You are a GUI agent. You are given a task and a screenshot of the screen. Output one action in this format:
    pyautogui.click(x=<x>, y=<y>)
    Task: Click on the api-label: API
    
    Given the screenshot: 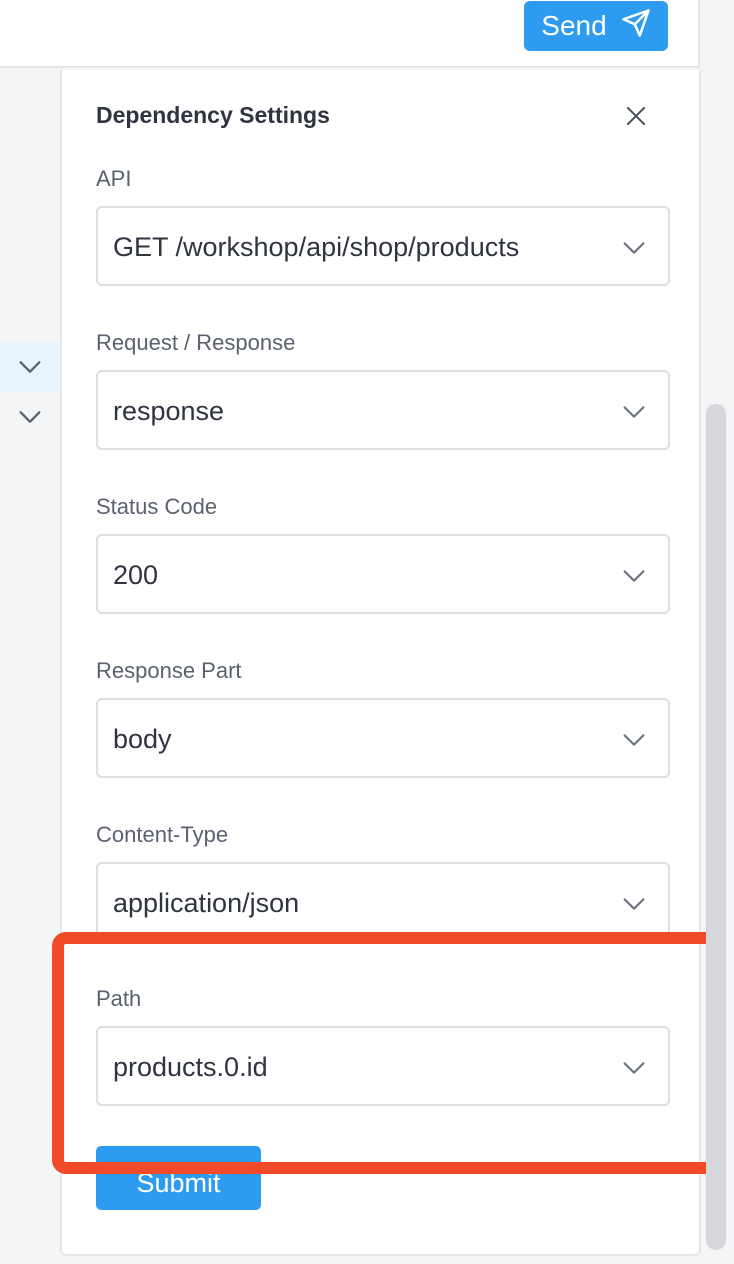 What is the action you would take?
    pyautogui.click(x=114, y=178)
    